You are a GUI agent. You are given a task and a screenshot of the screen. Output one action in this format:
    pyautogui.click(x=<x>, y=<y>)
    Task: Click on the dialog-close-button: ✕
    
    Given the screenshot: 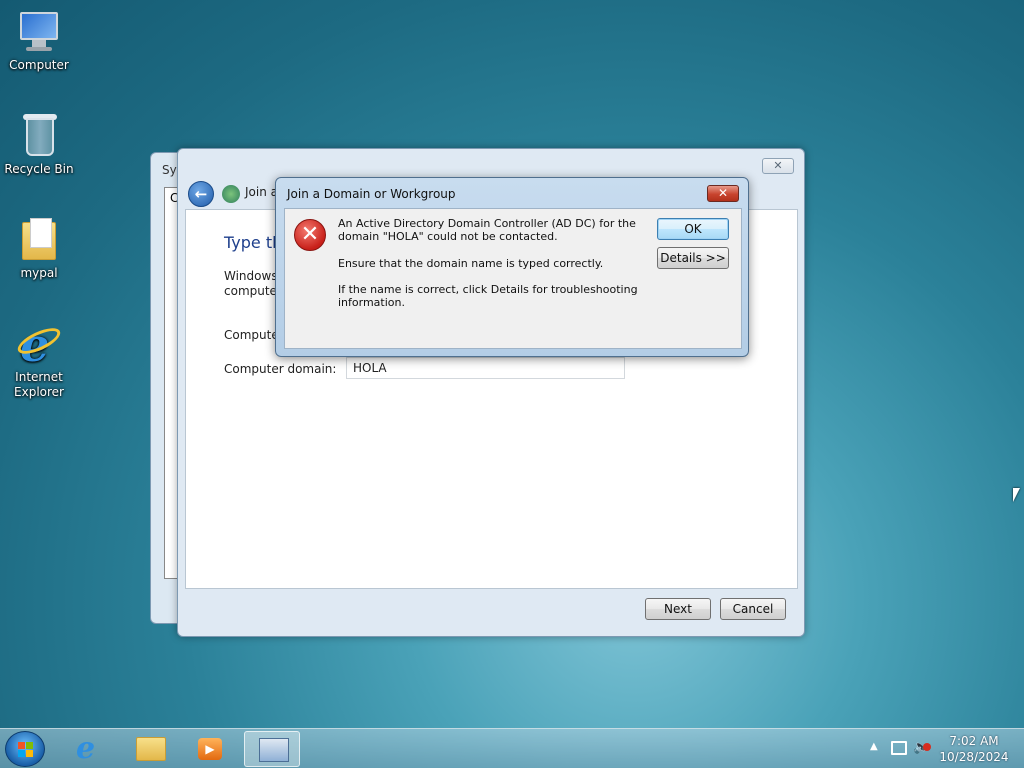 What is the action you would take?
    pyautogui.click(x=723, y=193)
    